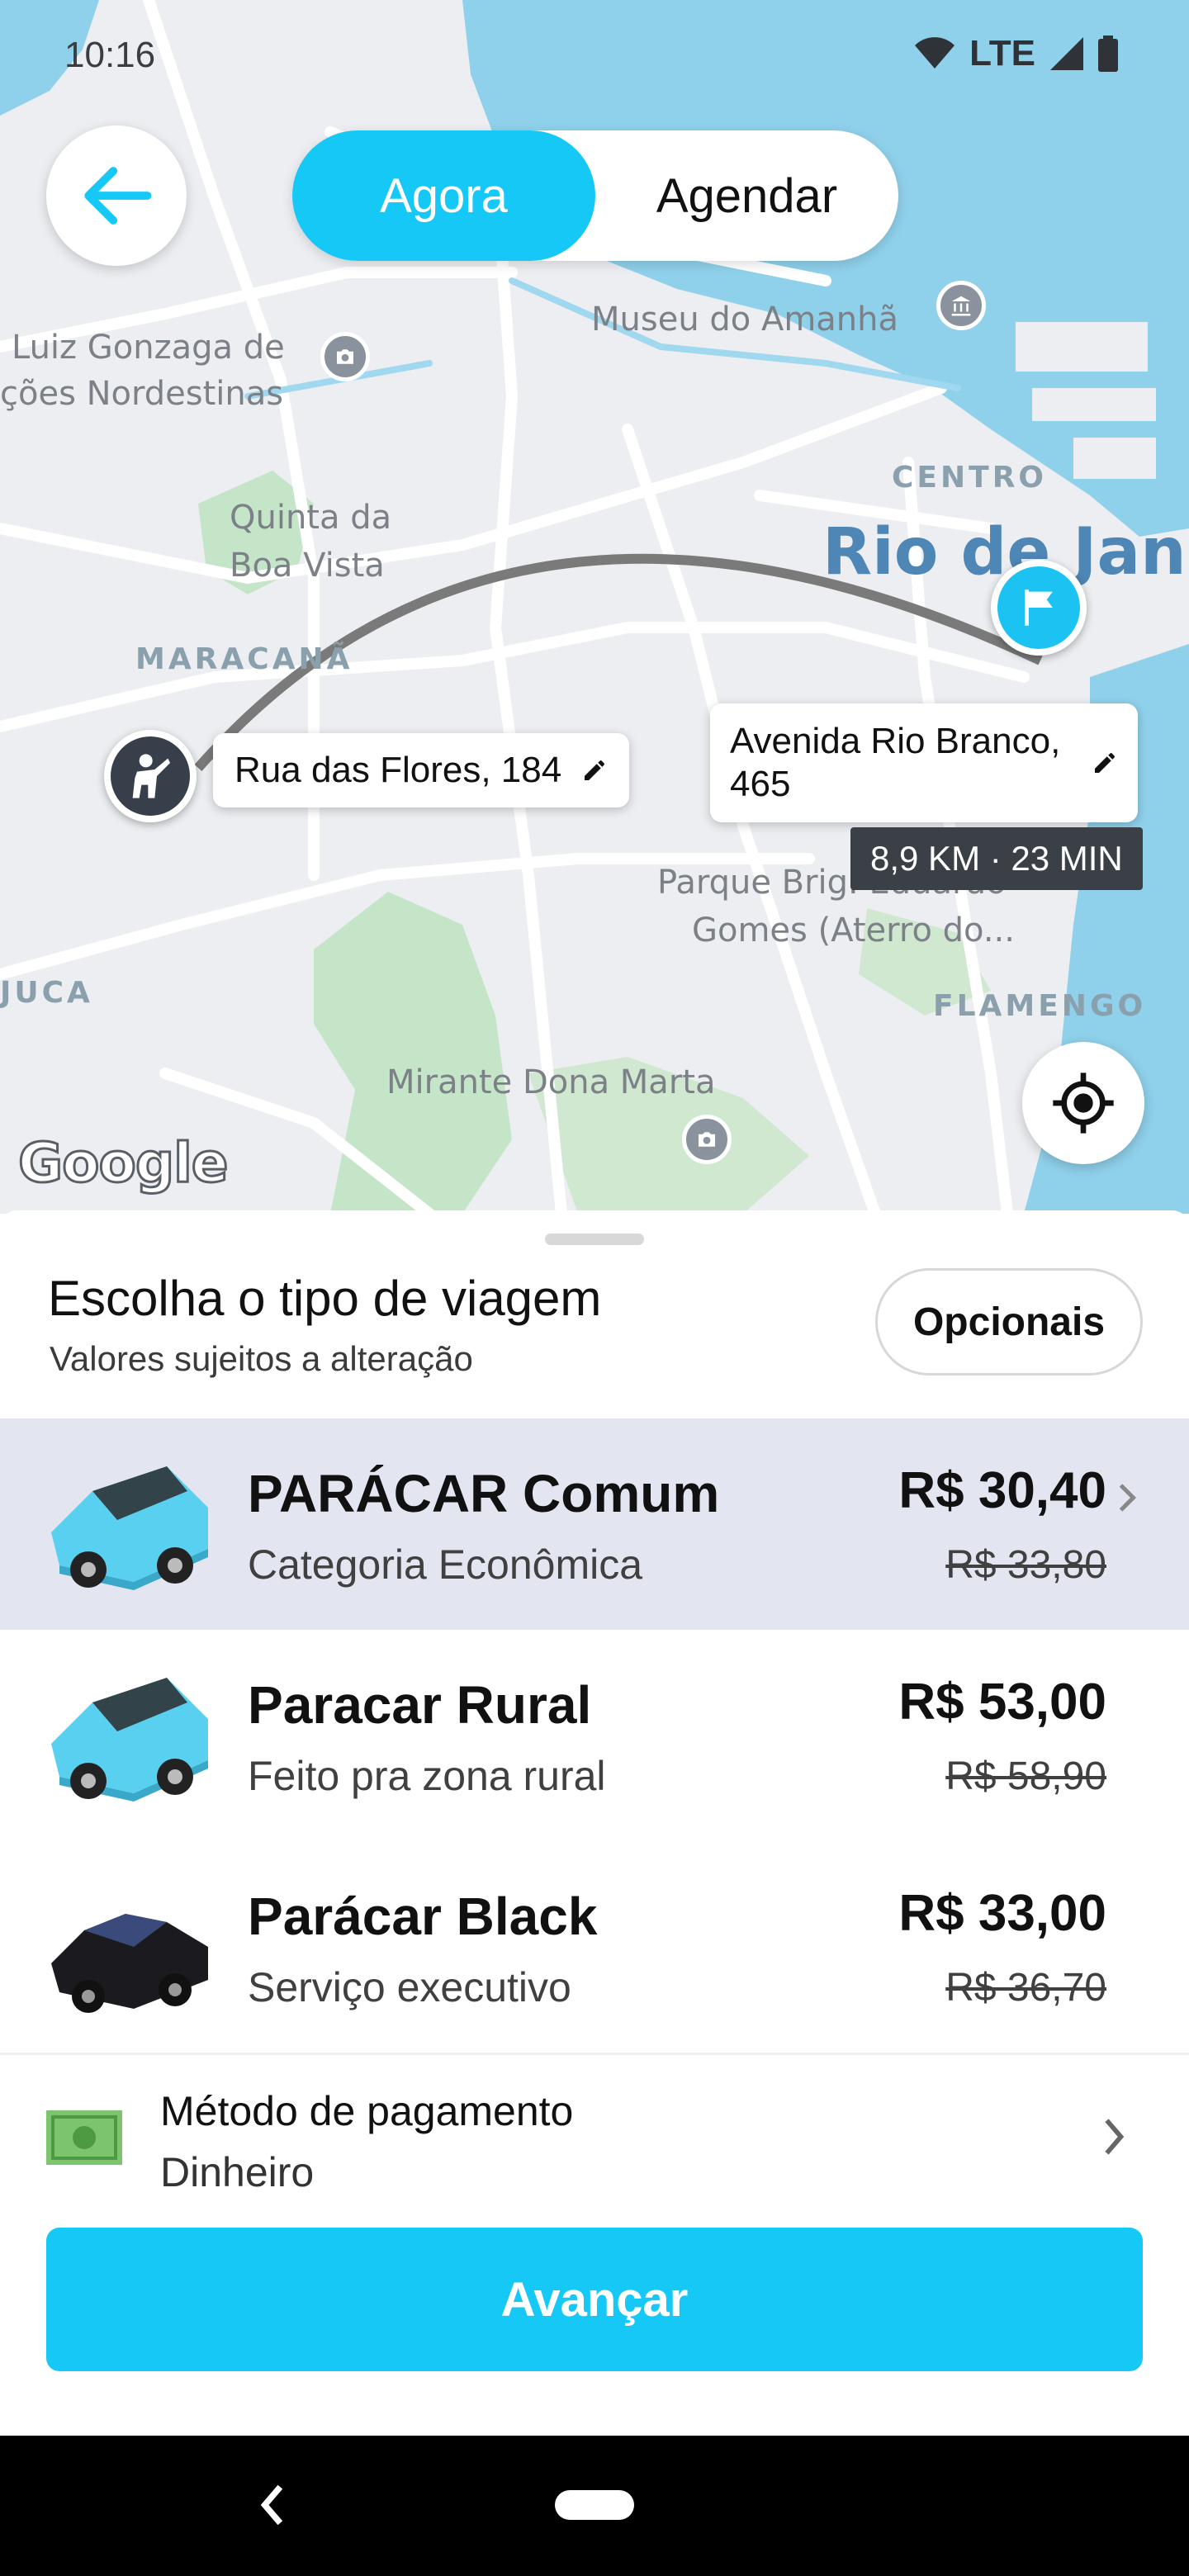 Image resolution: width=1189 pixels, height=2576 pixels. I want to click on advance-button: Avançar, so click(594, 2299).